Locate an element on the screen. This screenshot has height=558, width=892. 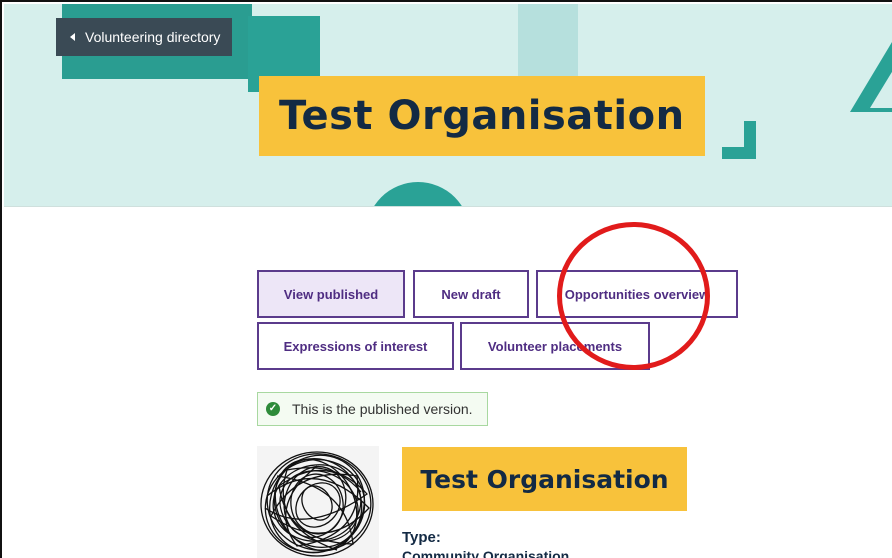
type-label: Type: is located at coordinates (421, 537).